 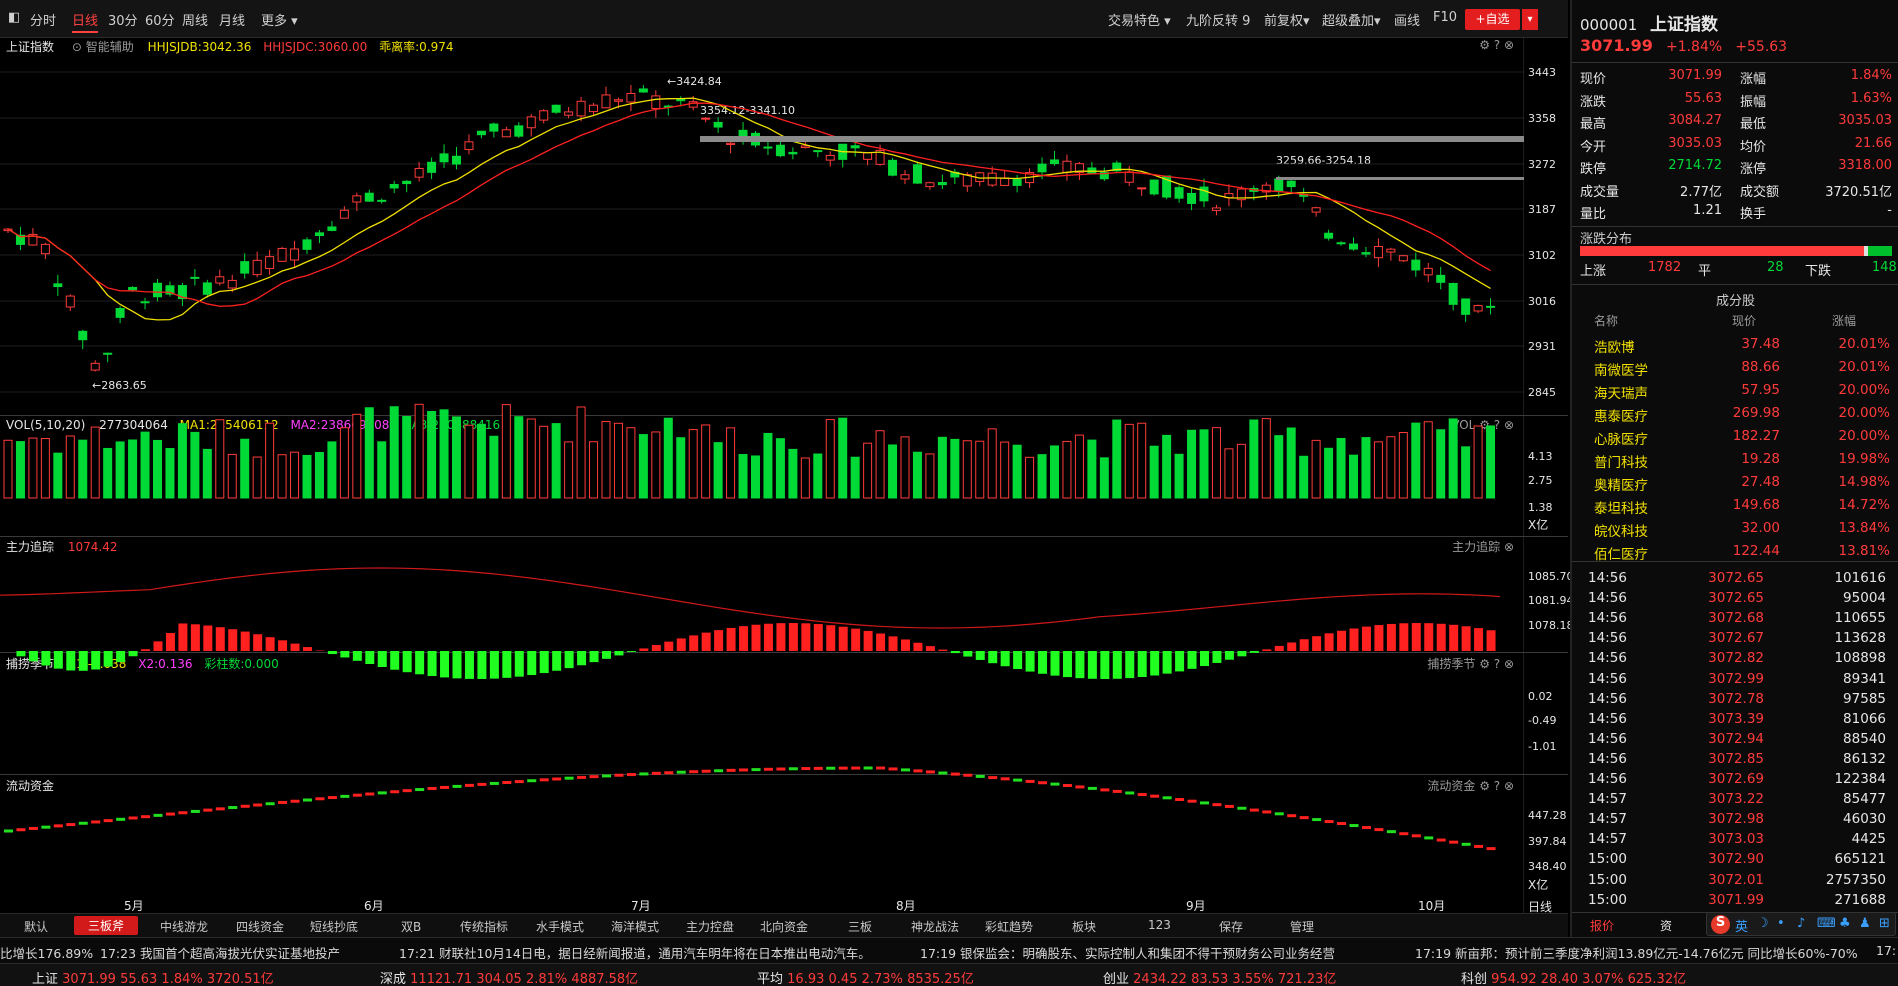 I want to click on template-tab: 双B, so click(x=411, y=926).